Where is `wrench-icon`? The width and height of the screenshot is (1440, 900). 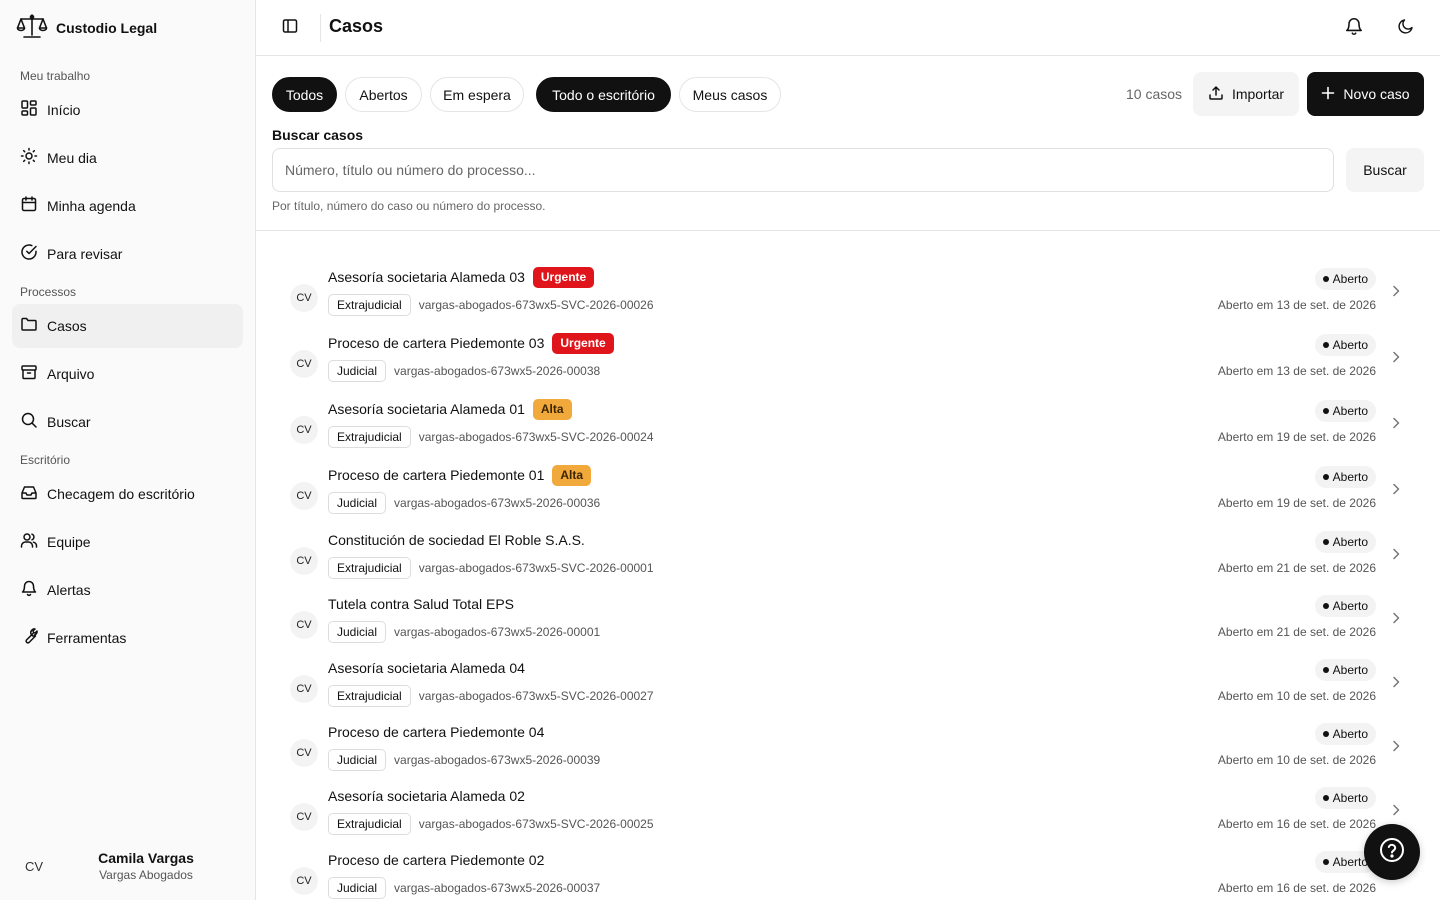 wrench-icon is located at coordinates (29, 638).